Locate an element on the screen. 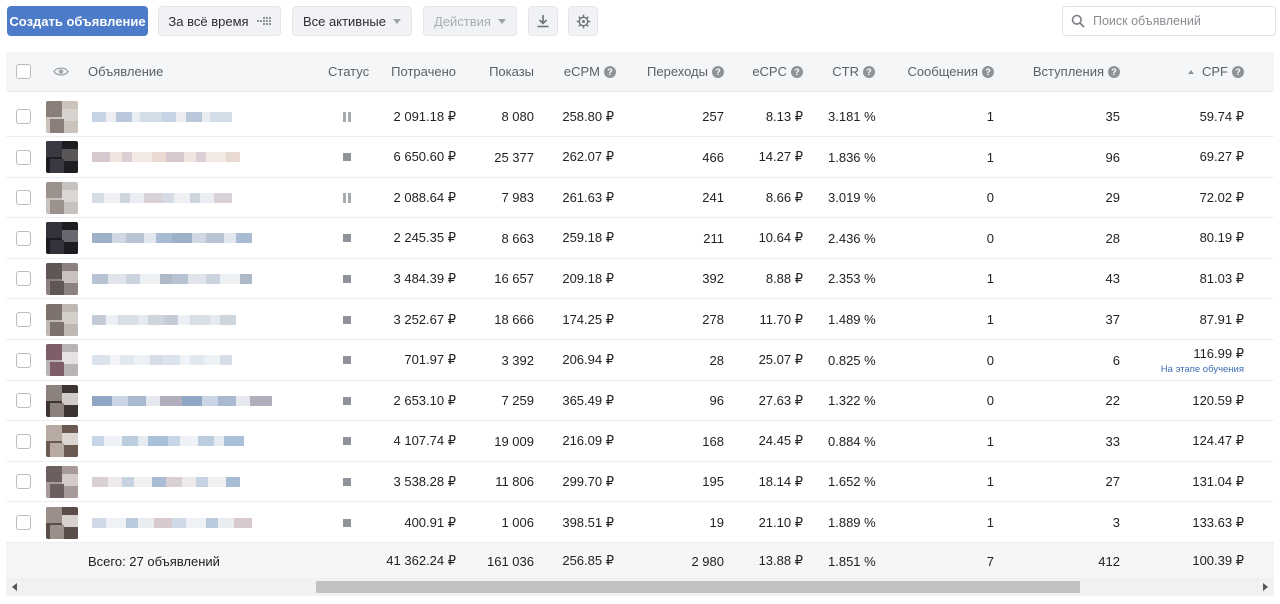 The image size is (1280, 604). create-ad-button: Создать объявление is located at coordinates (77, 21).